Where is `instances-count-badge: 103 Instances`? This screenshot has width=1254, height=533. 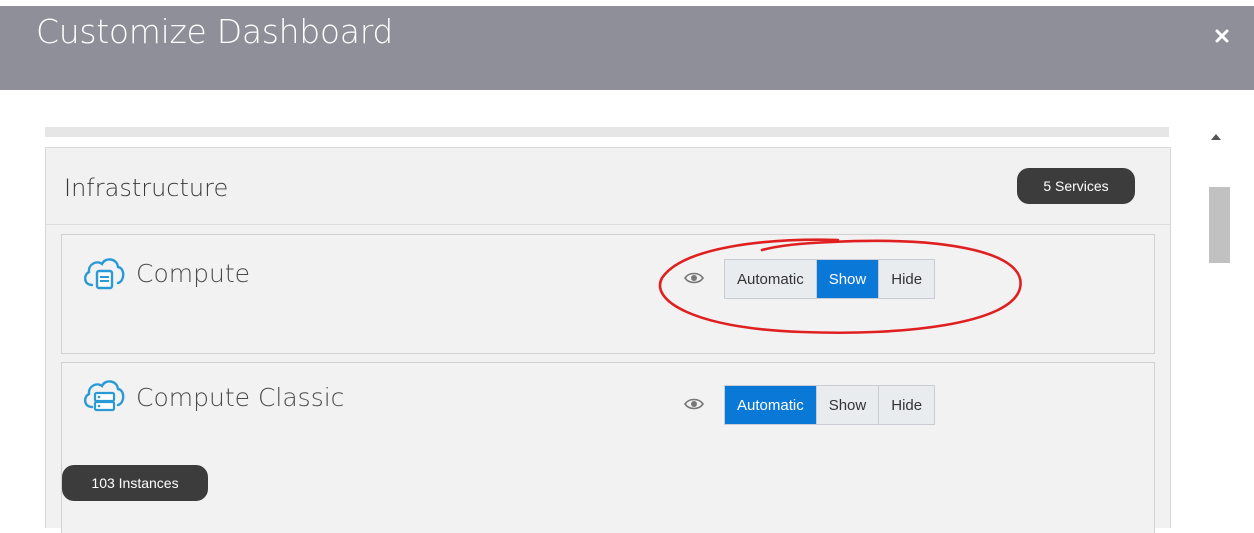 instances-count-badge: 103 Instances is located at coordinates (135, 483).